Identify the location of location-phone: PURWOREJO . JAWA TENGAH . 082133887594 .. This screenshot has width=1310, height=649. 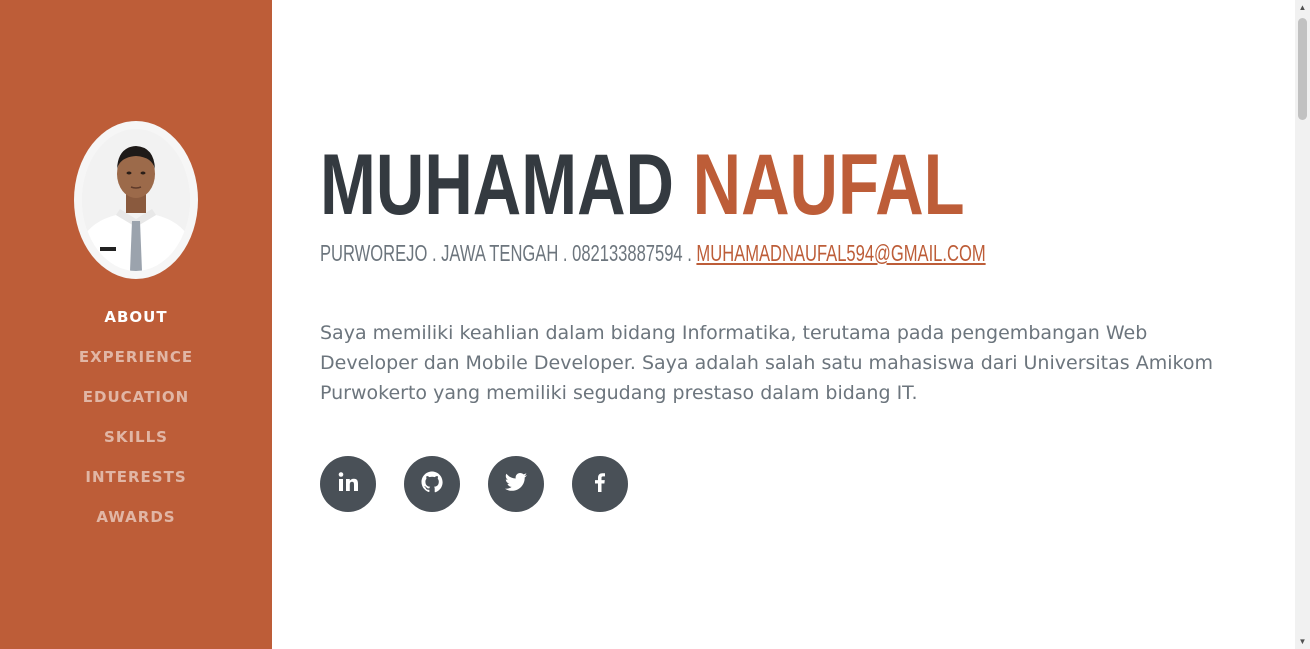
(508, 253).